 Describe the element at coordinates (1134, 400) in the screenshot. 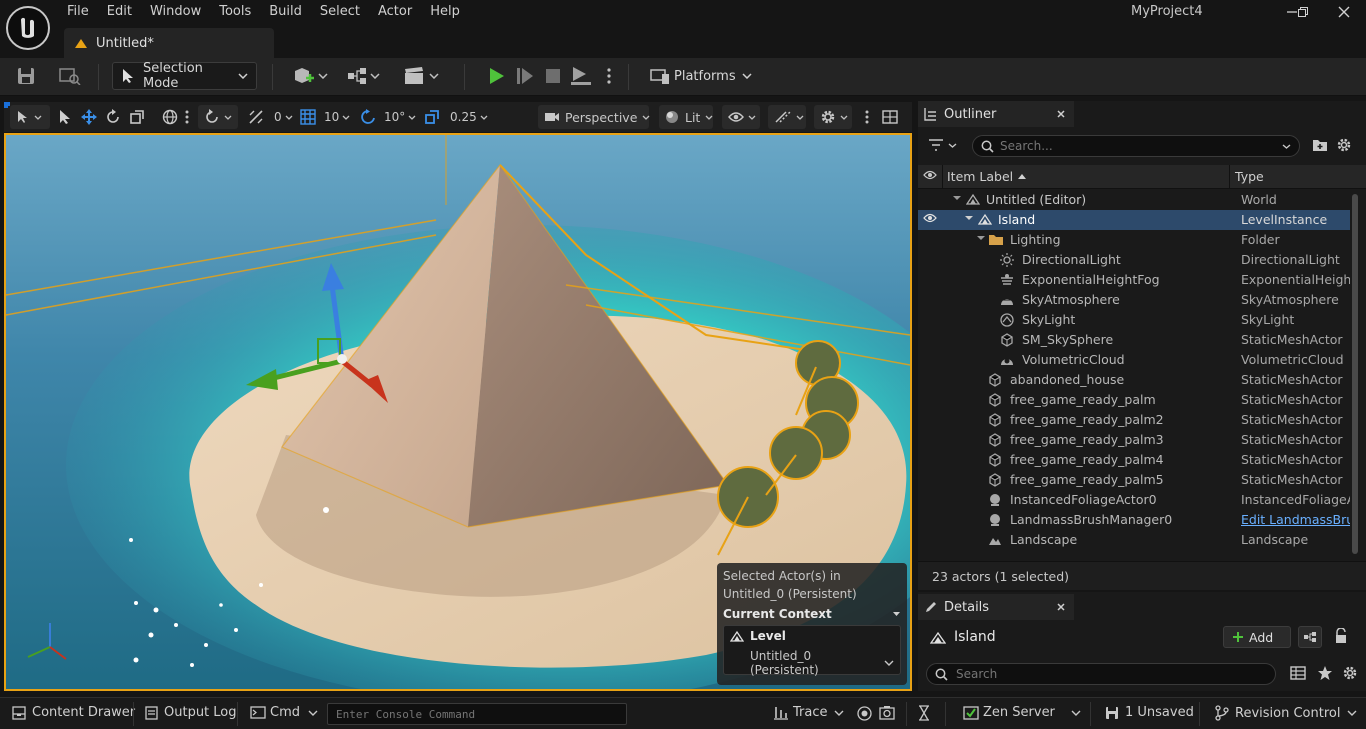

I see `outliner-row-palm: free_game_ready_palm StaticMeshActor` at that location.